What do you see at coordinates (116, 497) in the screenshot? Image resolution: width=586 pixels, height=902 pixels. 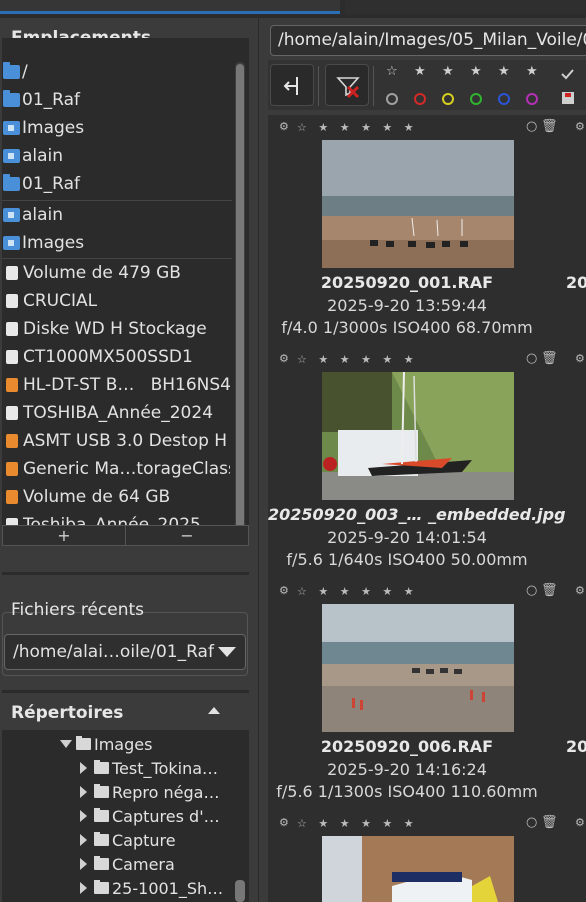 I see `place-item: Volume de 64 GB` at bounding box center [116, 497].